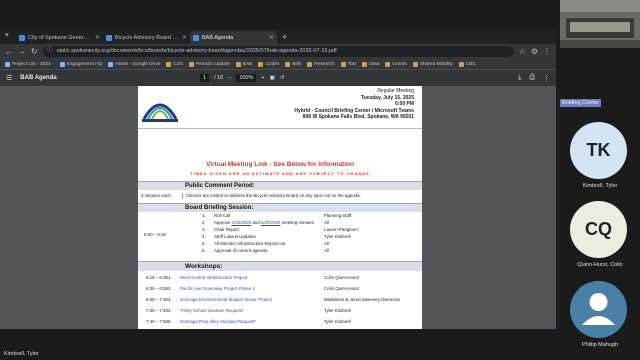  I want to click on workshop-title-link: West Central Infrastructure Project, so click(213, 278).